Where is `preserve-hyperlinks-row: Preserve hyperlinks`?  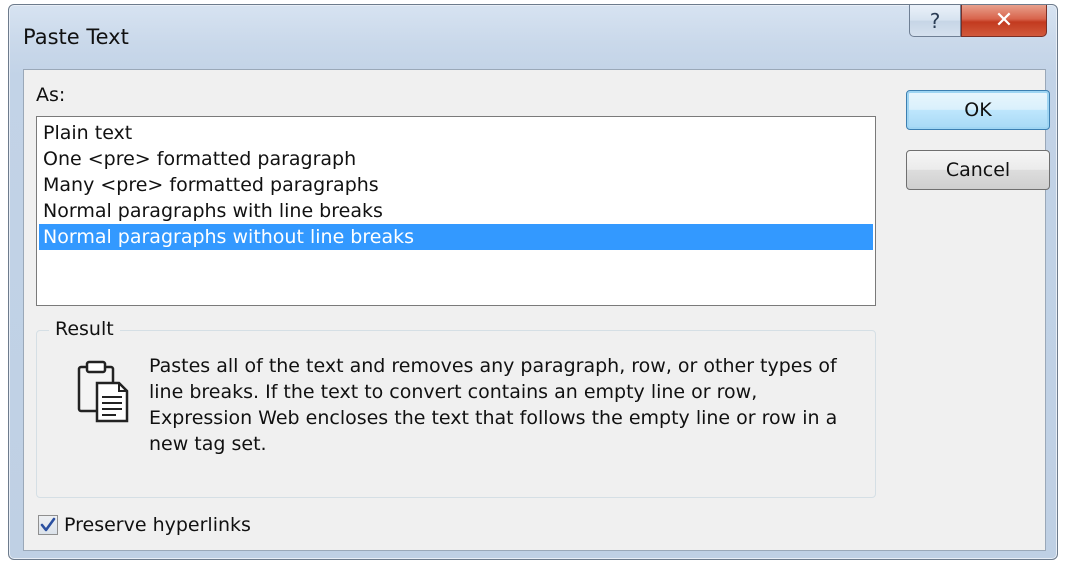
preserve-hyperlinks-row: Preserve hyperlinks is located at coordinates (144, 525).